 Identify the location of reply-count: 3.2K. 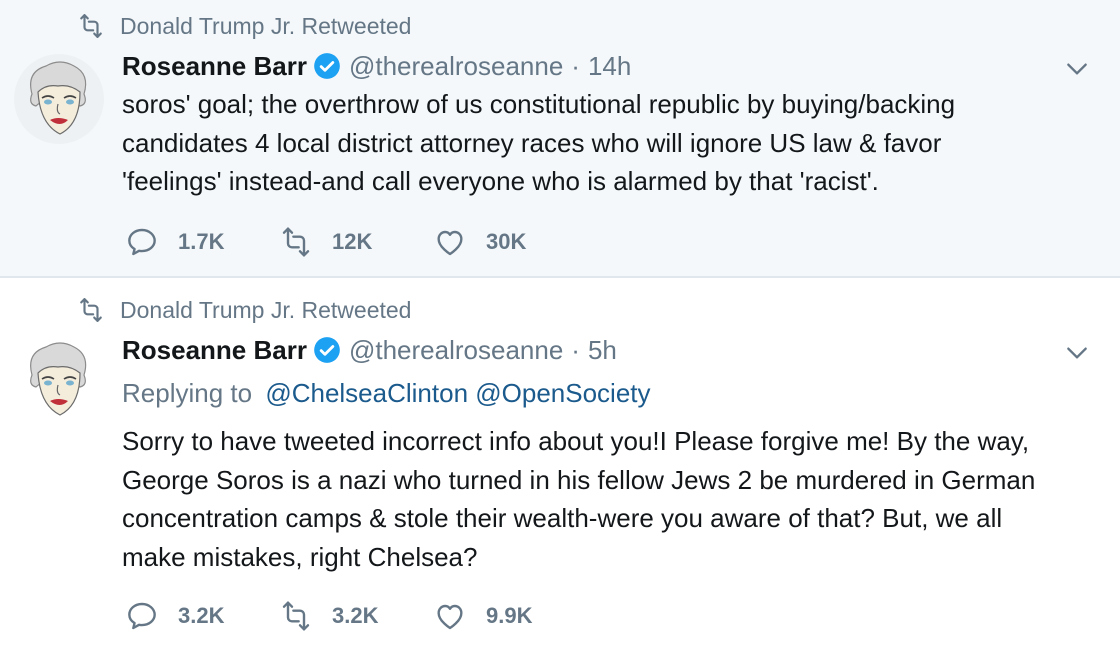
(201, 615).